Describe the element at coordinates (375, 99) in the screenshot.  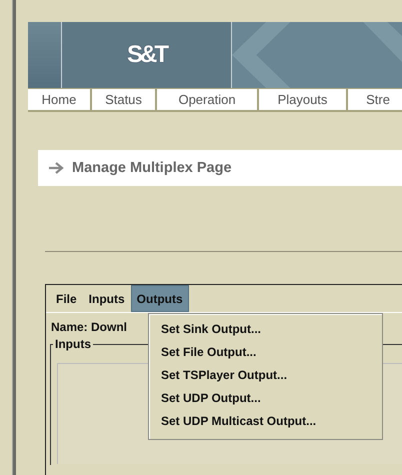
I see `nav-tab: Stre` at that location.